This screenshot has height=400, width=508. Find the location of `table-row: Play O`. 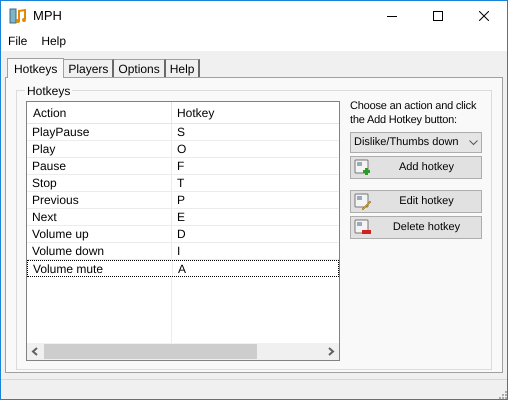

table-row: Play O is located at coordinates (183, 149).